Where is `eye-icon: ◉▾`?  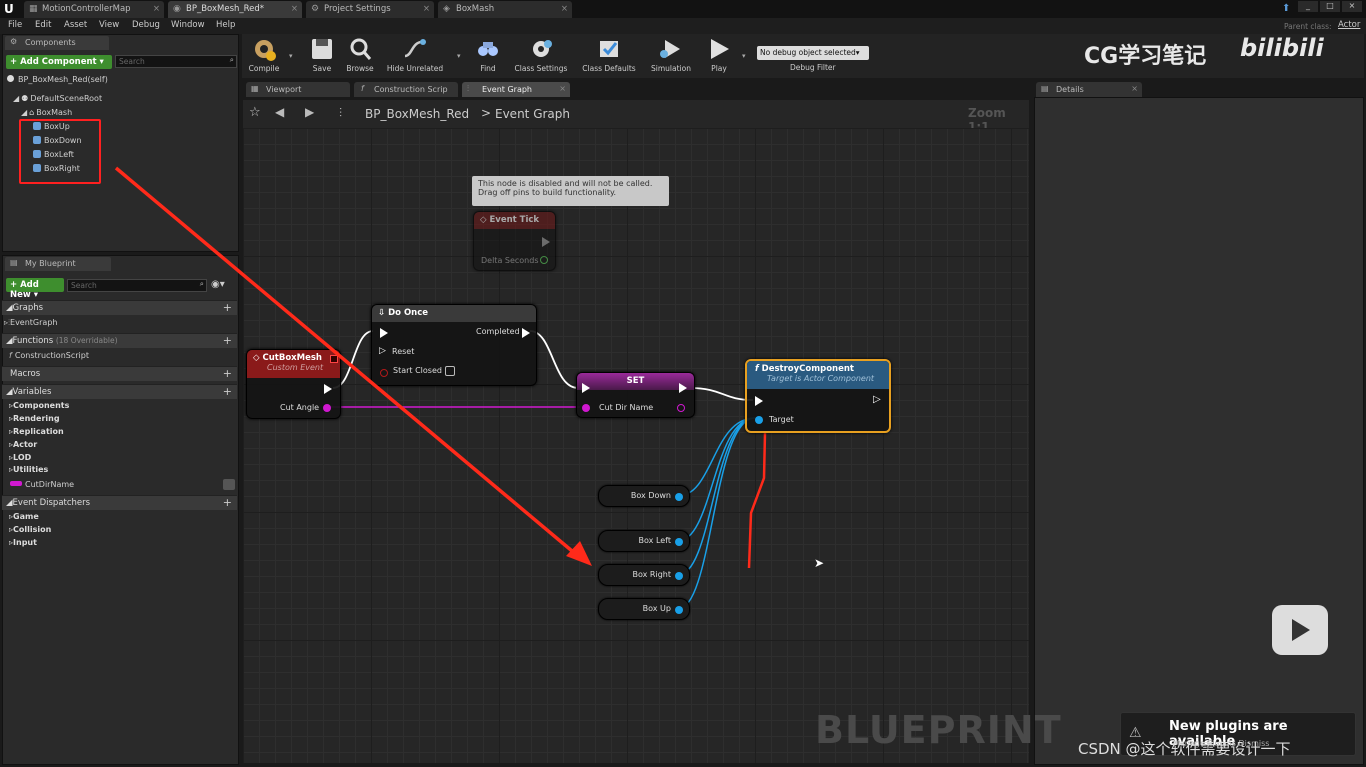
eye-icon: ◉▾ is located at coordinates (218, 284).